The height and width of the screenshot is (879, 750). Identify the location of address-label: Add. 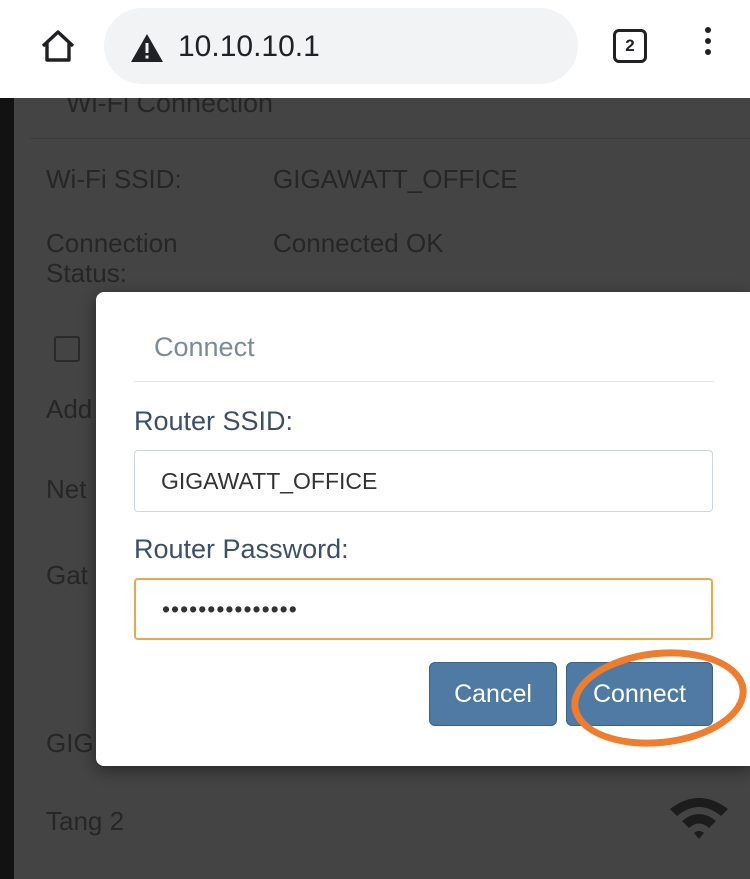
(69, 409).